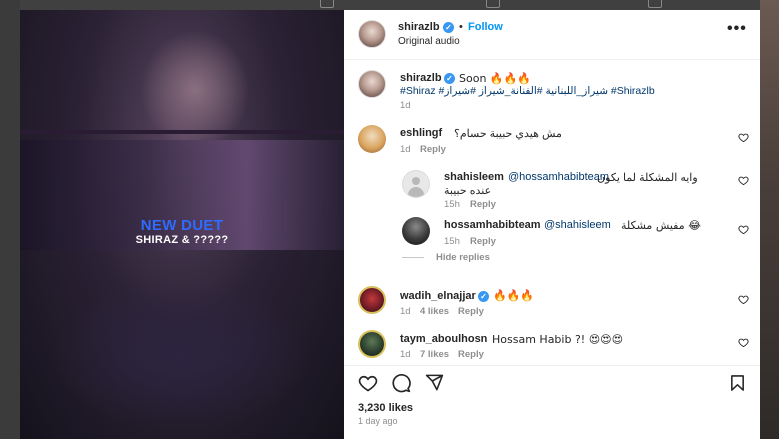  I want to click on comment-likes: 4 likes, so click(434, 311).